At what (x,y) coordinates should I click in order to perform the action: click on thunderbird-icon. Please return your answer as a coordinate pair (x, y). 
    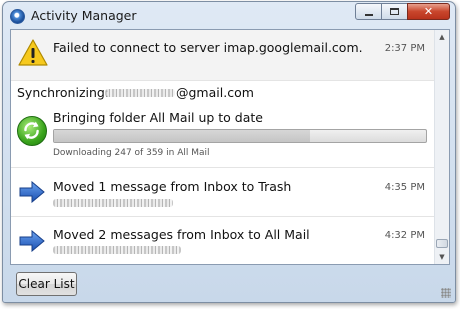
    Looking at the image, I should click on (17, 16).